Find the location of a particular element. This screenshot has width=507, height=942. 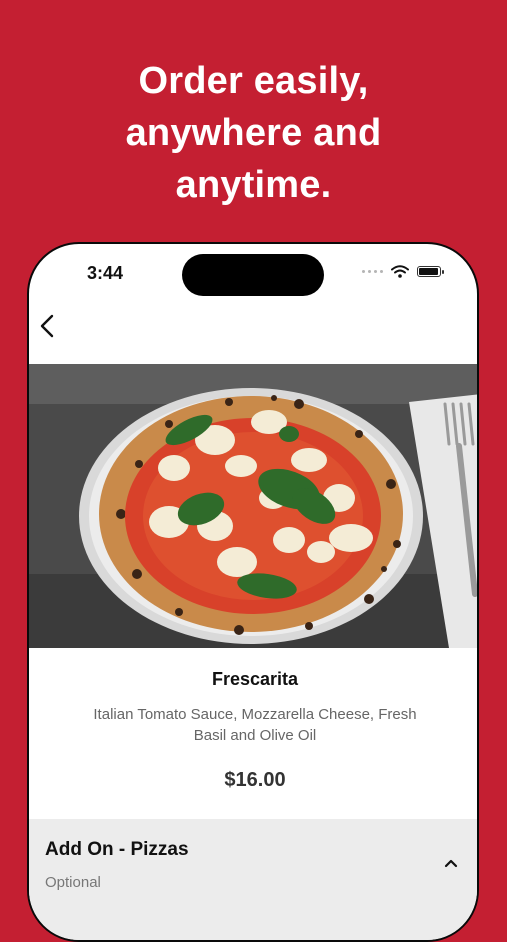

signal-dots-icon is located at coordinates (372, 271).